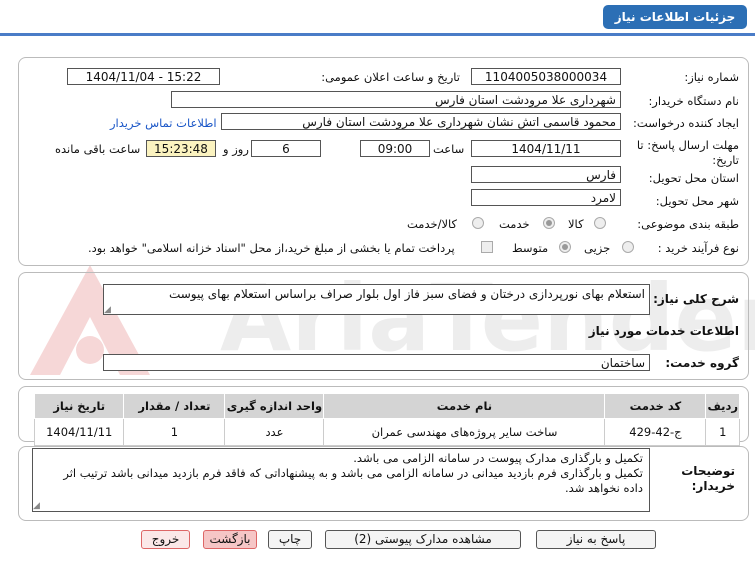 The width and height of the screenshot is (755, 566). I want to click on cell-service-name: ساخت سایر پروژه‌های مهندسی عمران, so click(464, 432).